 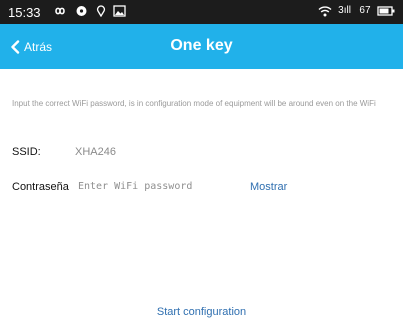 What do you see at coordinates (386, 11) in the screenshot?
I see `battery-icon` at bounding box center [386, 11].